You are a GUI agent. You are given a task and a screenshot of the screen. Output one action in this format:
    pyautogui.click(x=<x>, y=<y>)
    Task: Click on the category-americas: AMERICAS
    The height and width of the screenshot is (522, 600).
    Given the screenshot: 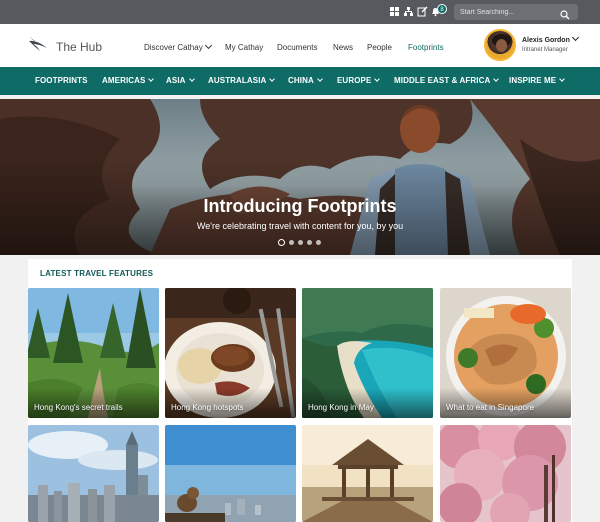 What is the action you would take?
    pyautogui.click(x=128, y=80)
    